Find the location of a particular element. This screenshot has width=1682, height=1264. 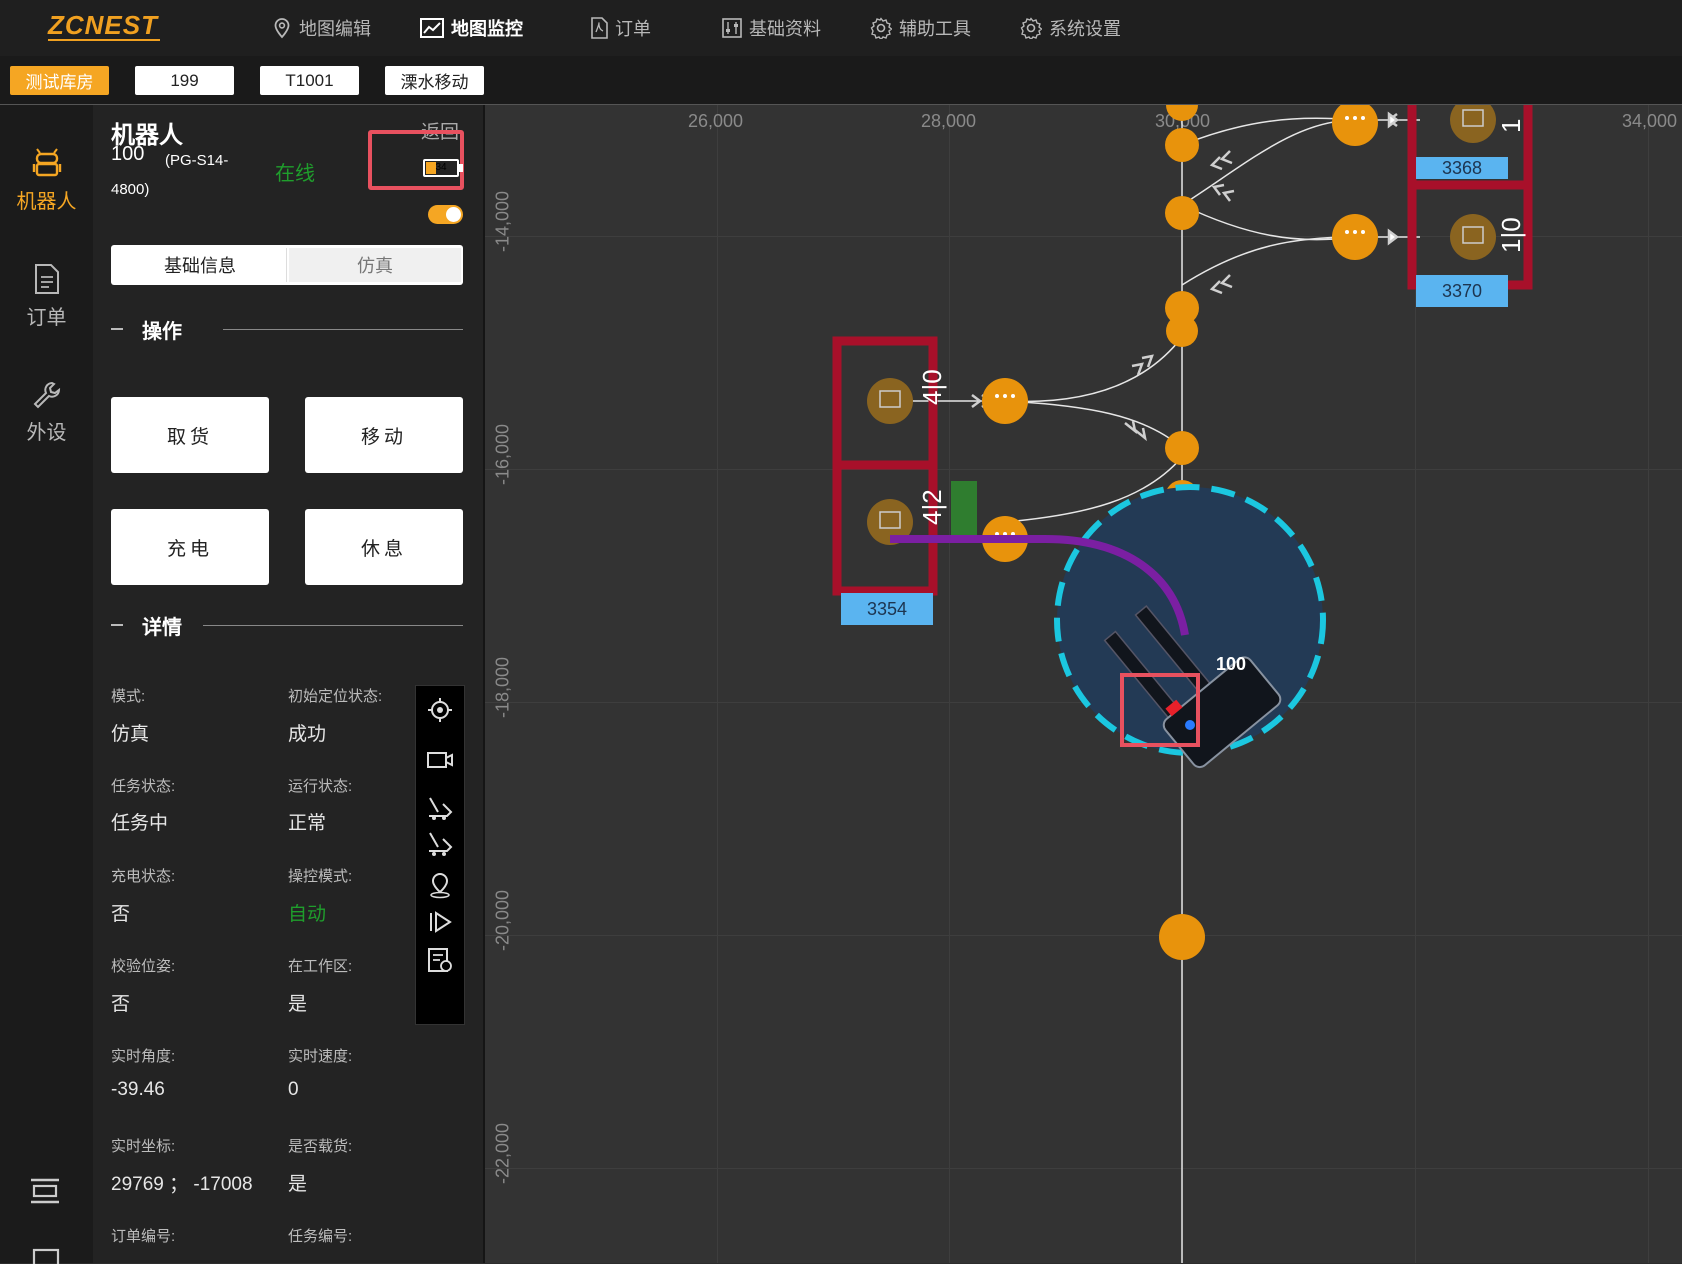

rail-label: 外设 is located at coordinates (46, 433).